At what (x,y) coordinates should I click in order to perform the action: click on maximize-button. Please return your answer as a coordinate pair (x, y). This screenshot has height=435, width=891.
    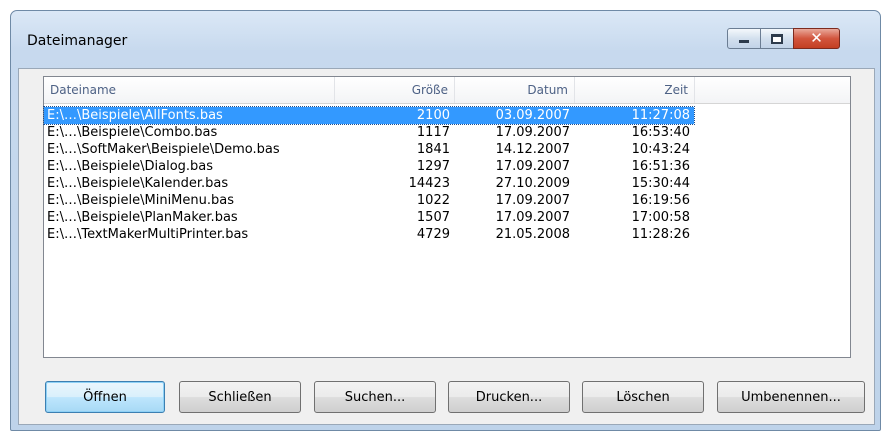
    Looking at the image, I should click on (777, 38).